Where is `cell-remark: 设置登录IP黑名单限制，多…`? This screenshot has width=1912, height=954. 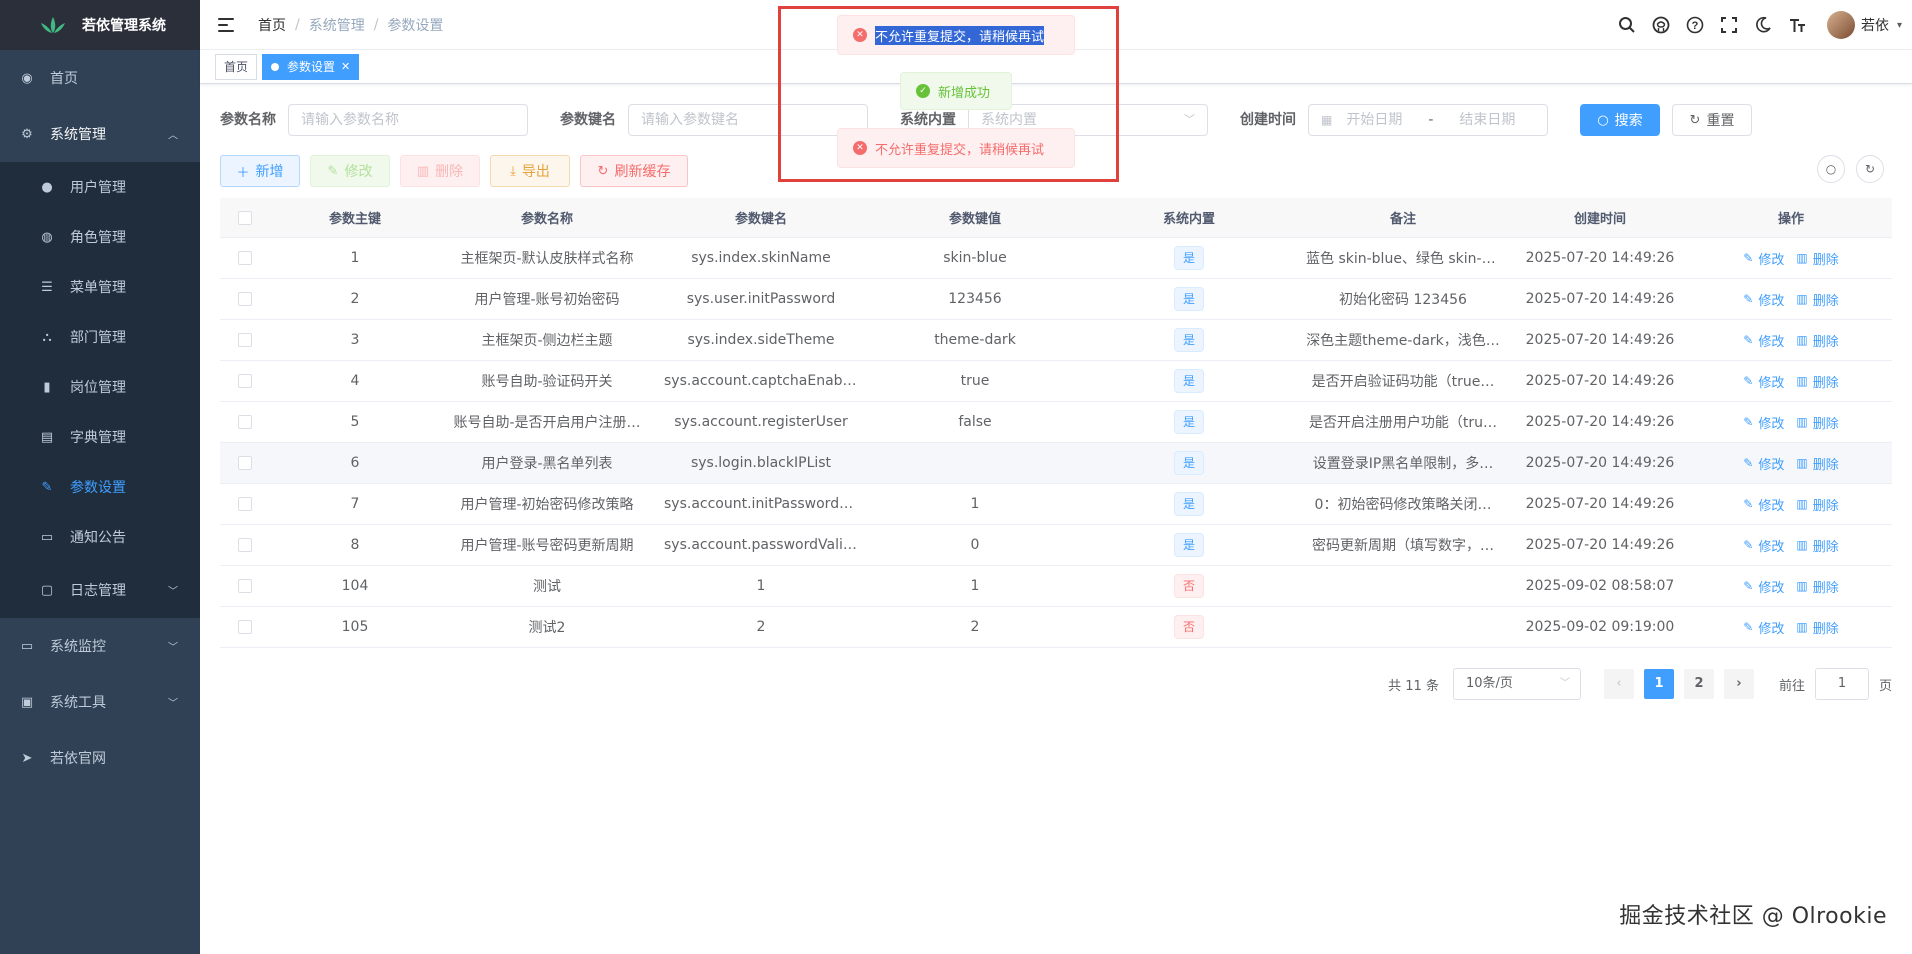 cell-remark: 设置登录IP黑名单限制，多… is located at coordinates (1403, 464).